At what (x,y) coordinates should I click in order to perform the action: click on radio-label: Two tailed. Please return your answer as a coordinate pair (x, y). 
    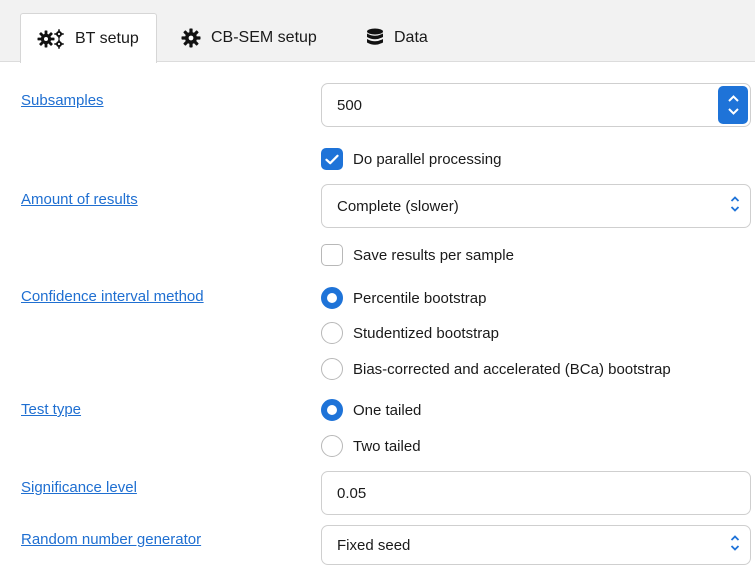
    Looking at the image, I should click on (387, 446).